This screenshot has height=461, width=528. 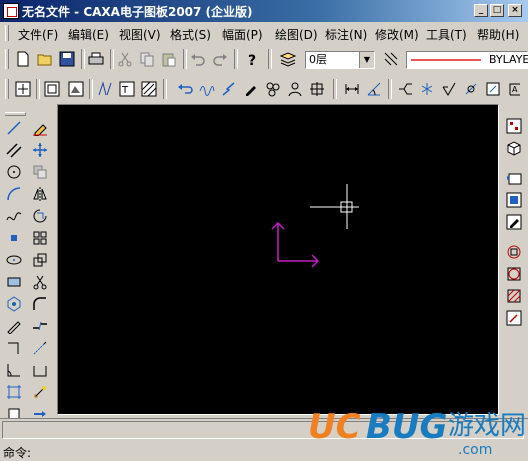 What do you see at coordinates (295, 89) in the screenshot?
I see `person-icon` at bounding box center [295, 89].